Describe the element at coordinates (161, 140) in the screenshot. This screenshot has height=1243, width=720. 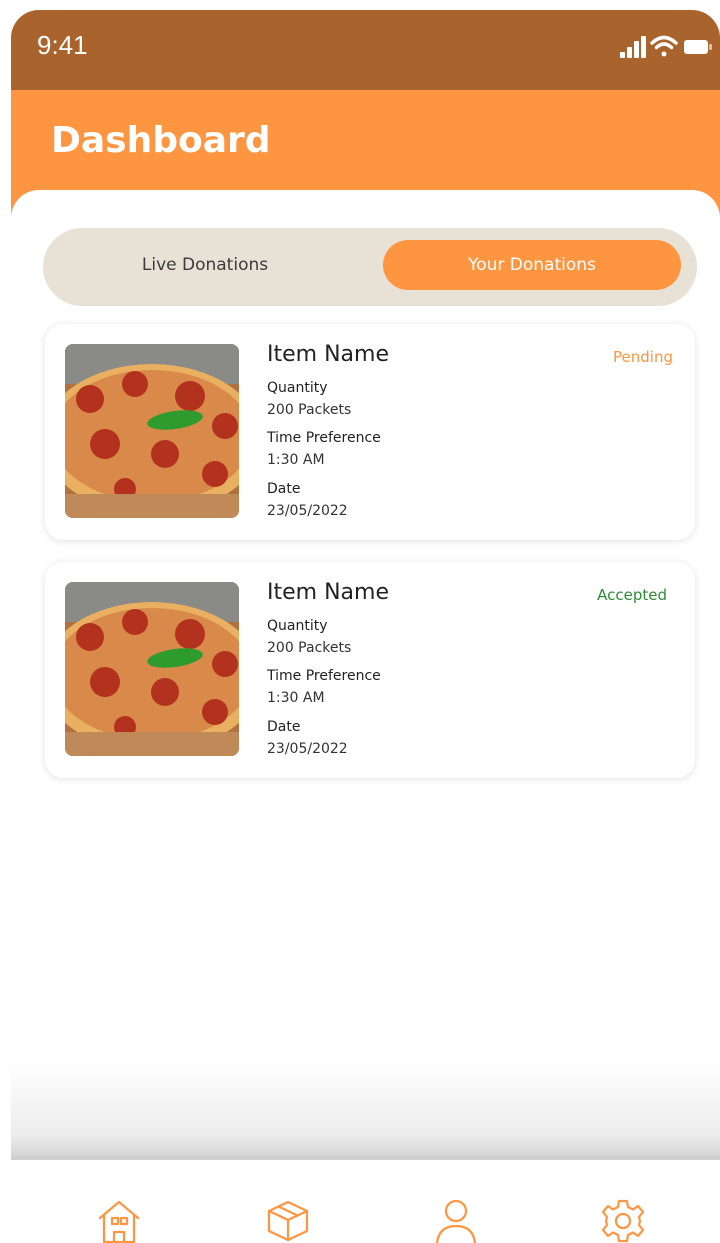
I see `page-title: Dashboard` at that location.